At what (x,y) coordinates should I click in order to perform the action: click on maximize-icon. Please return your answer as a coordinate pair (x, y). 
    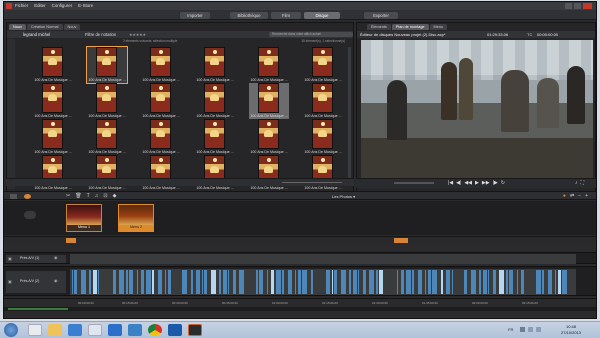
    Looking at the image, I should click on (577, 6).